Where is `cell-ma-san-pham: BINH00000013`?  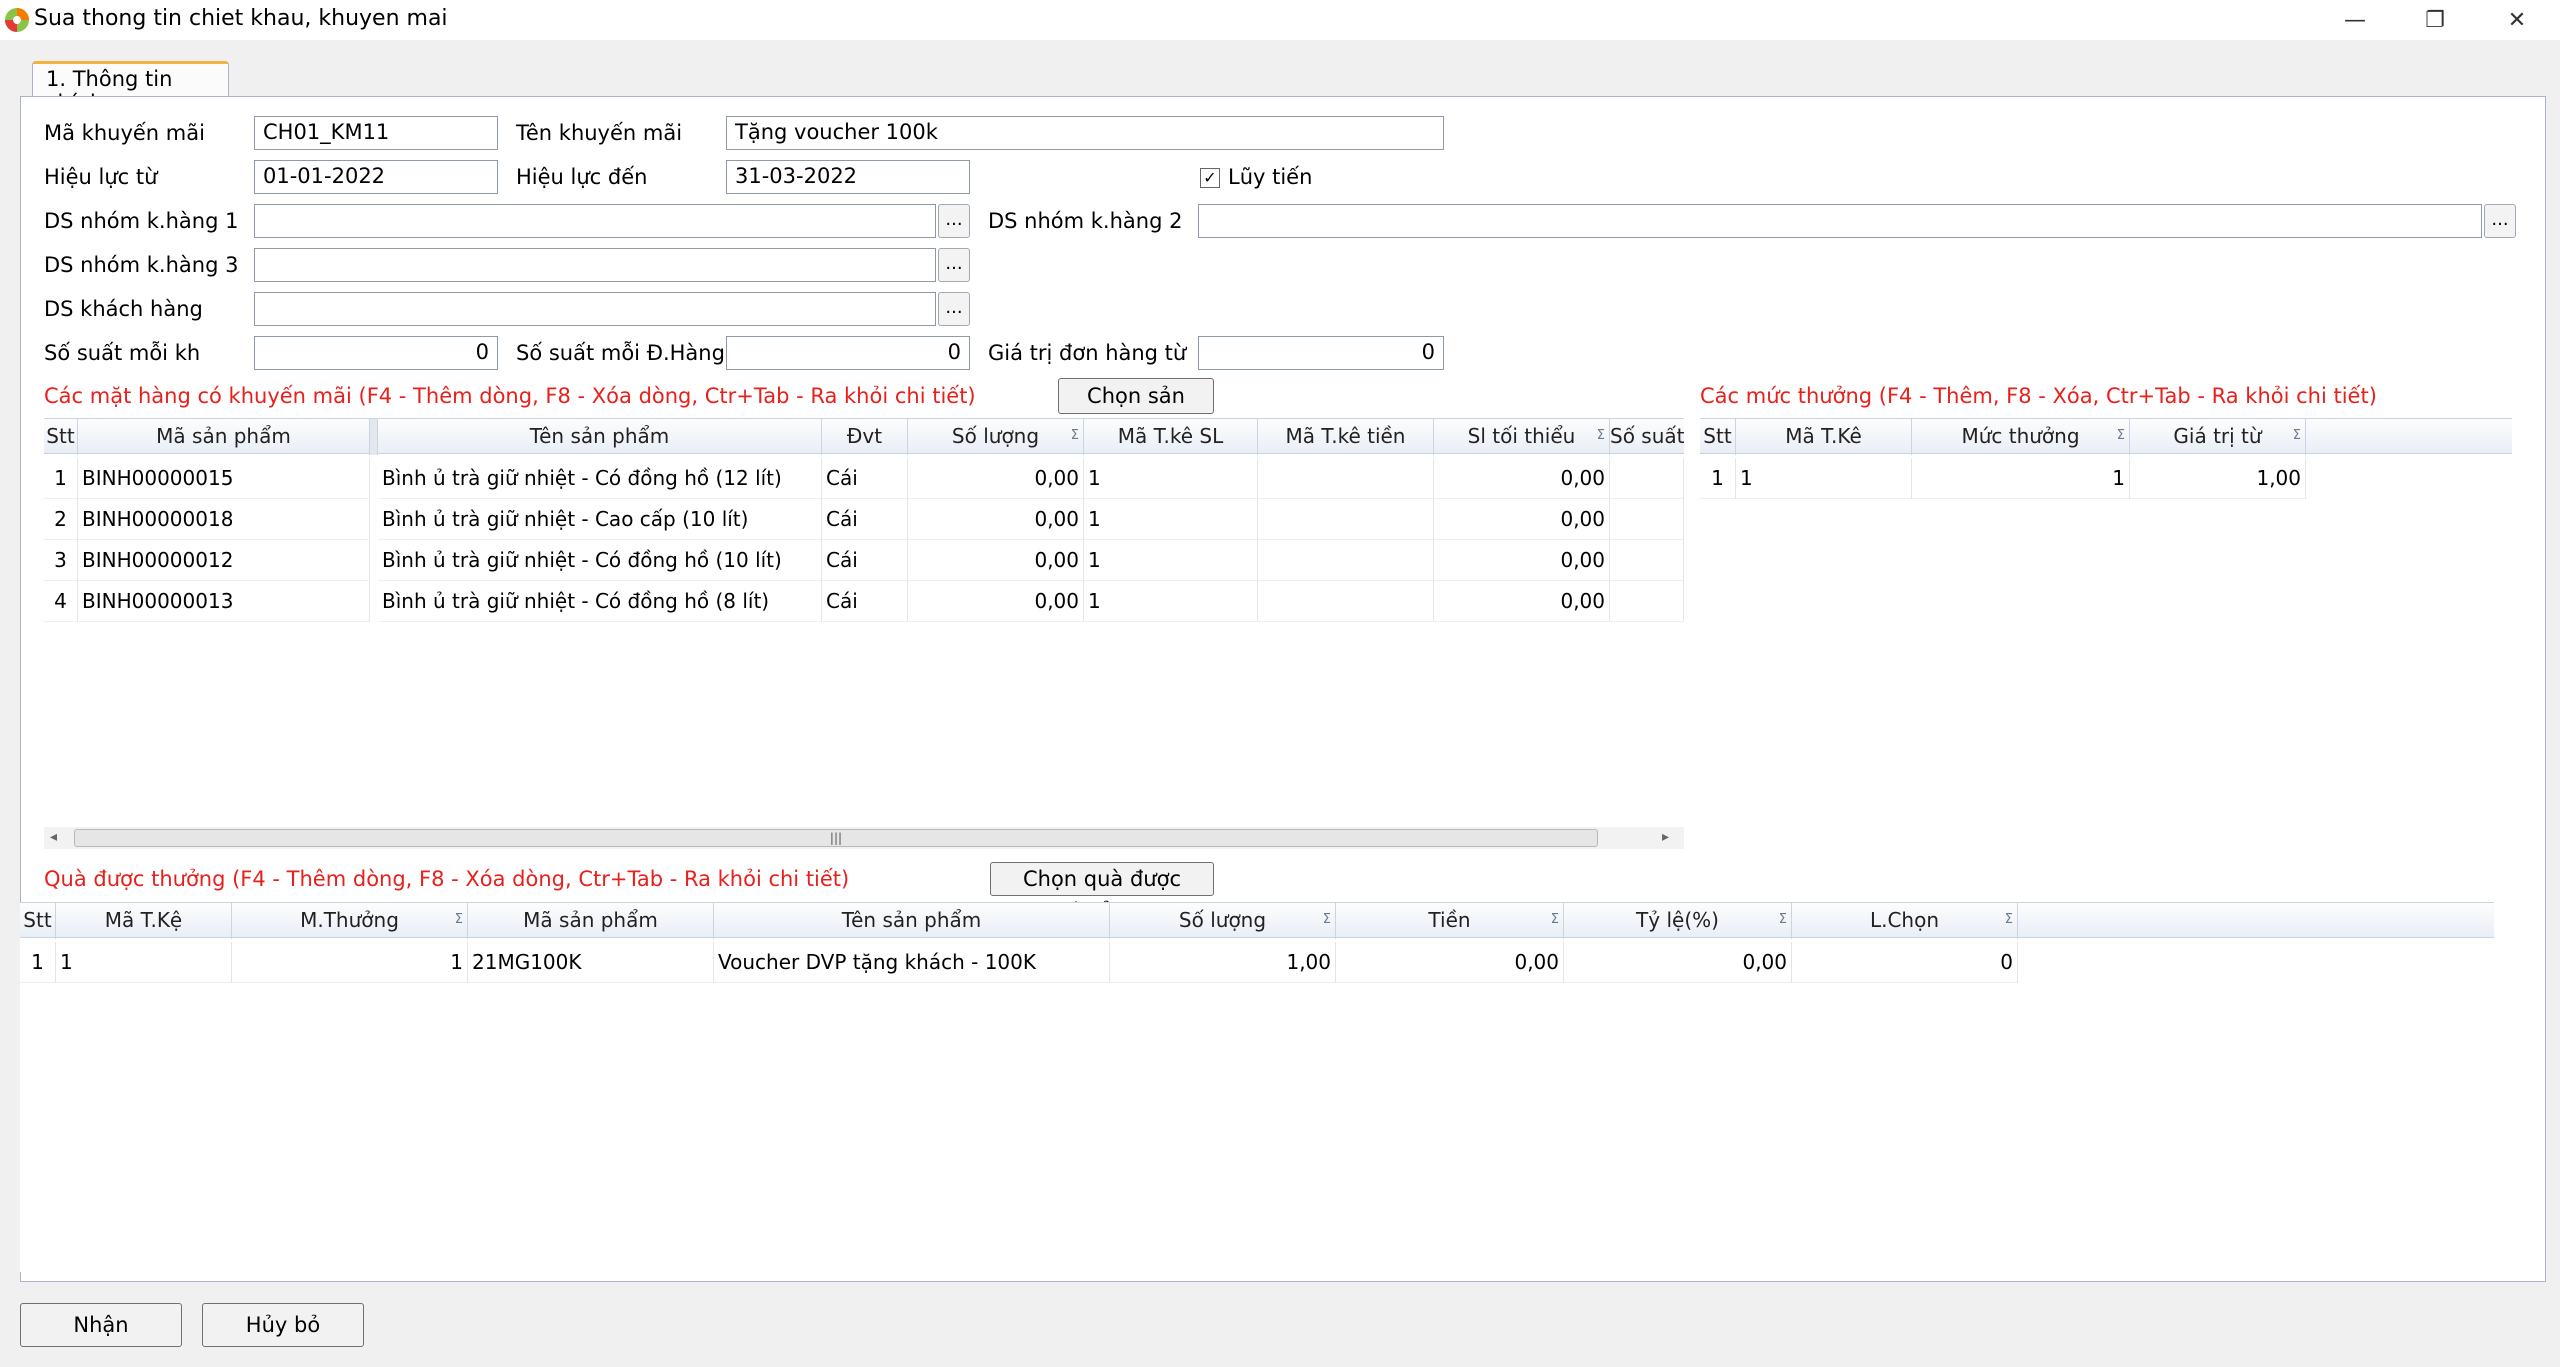 cell-ma-san-pham: BINH00000013 is located at coordinates (224, 601).